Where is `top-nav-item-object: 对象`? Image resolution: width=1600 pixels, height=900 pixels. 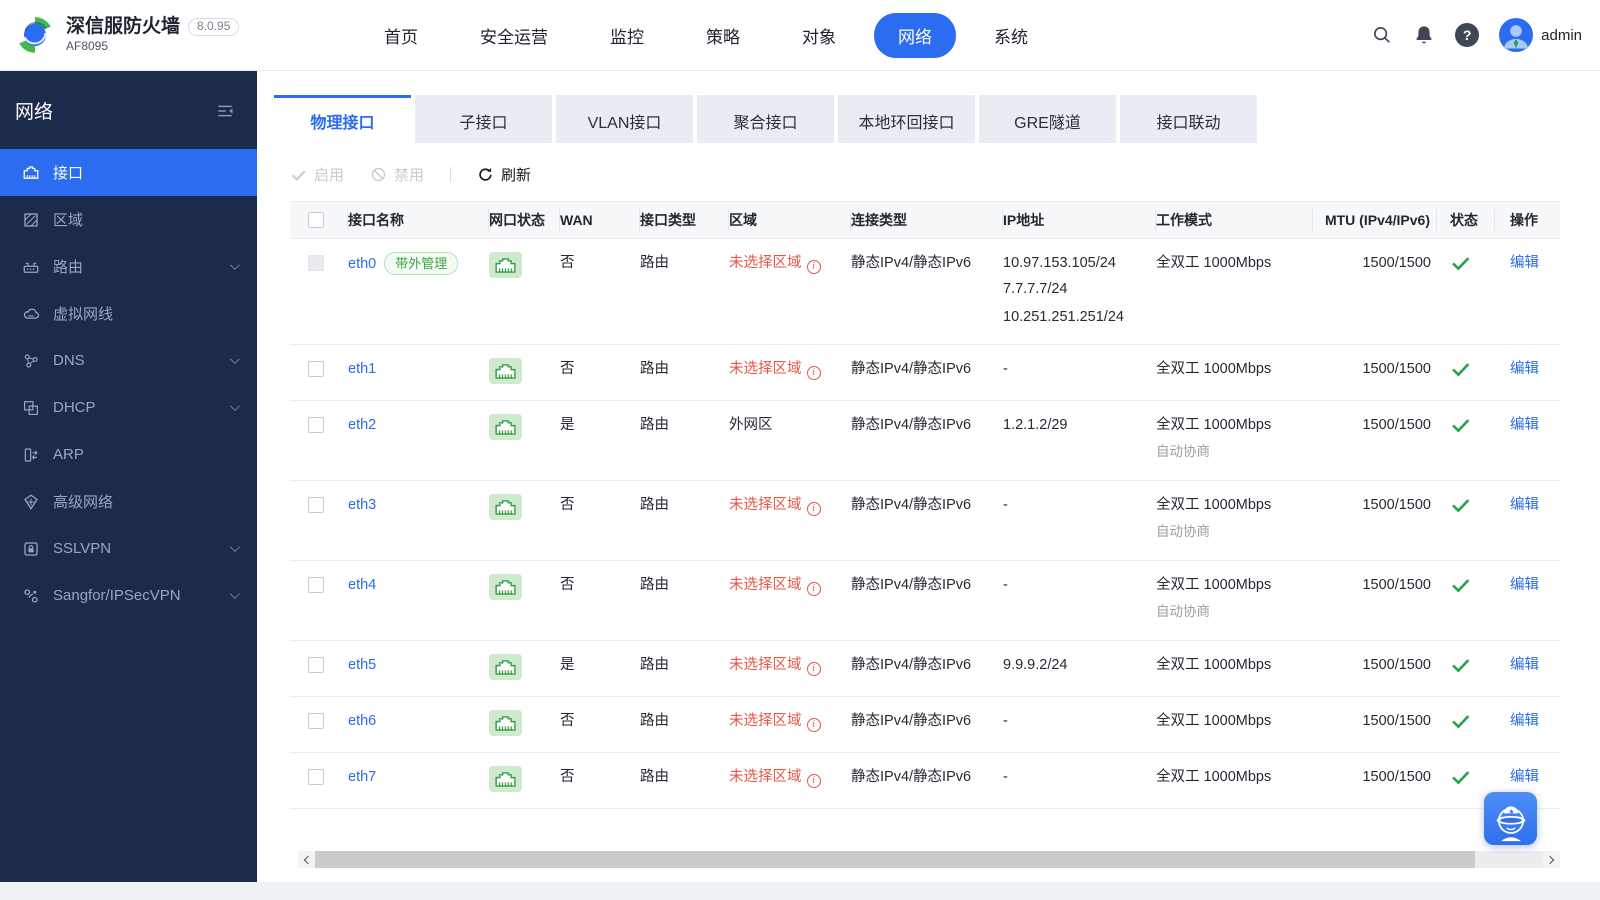 top-nav-item-object: 对象 is located at coordinates (819, 35).